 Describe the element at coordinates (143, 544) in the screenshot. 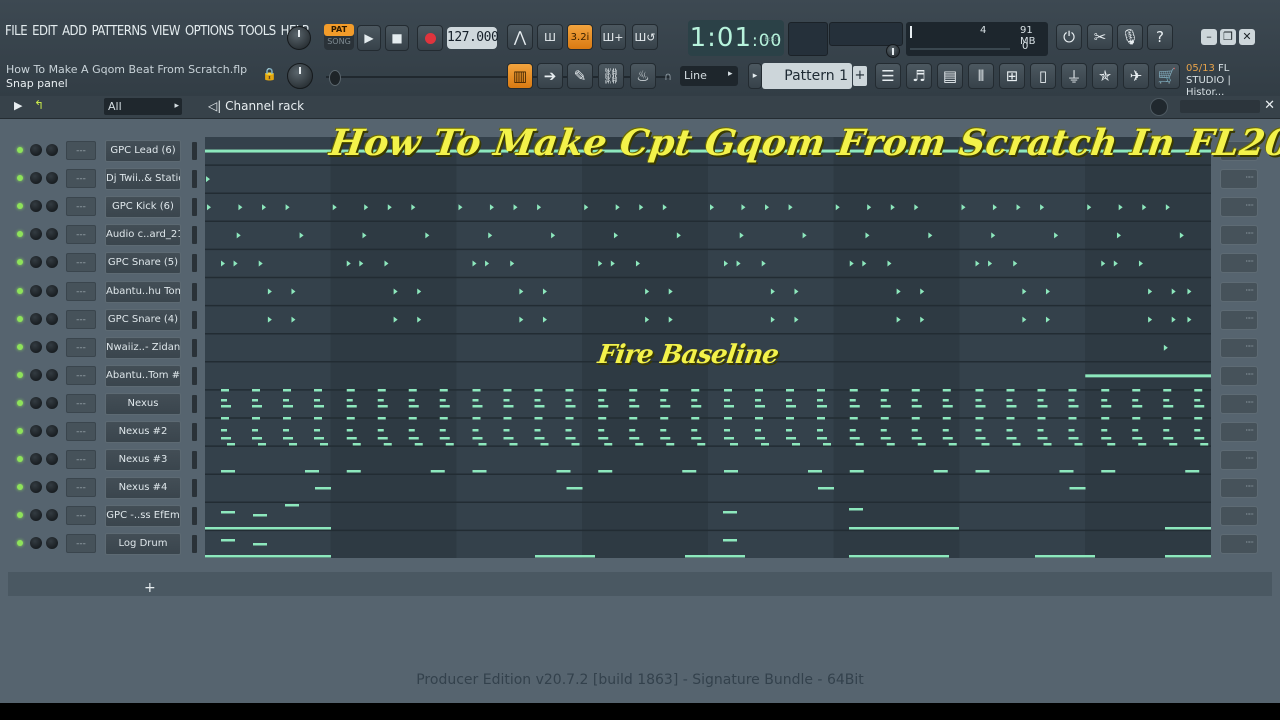

I see `channel-name-button: Log Drum` at that location.